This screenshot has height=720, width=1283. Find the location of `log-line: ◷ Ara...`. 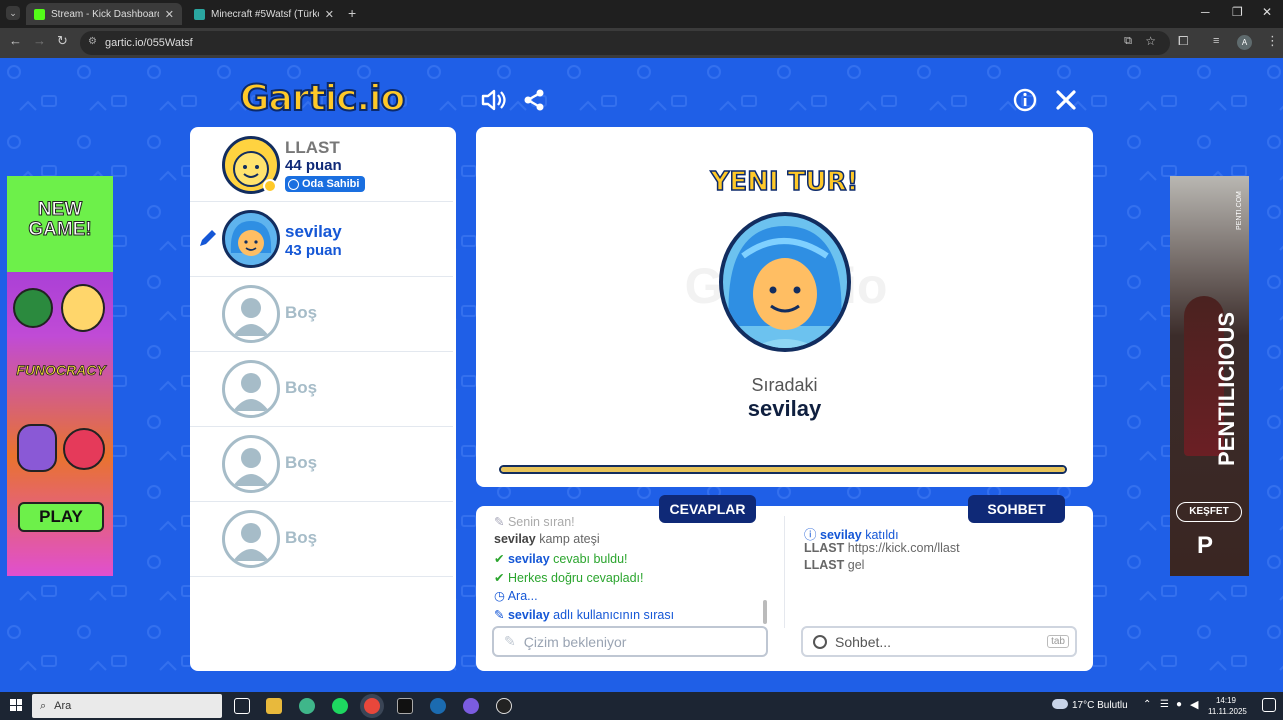

log-line: ◷ Ara... is located at coordinates (516, 596).